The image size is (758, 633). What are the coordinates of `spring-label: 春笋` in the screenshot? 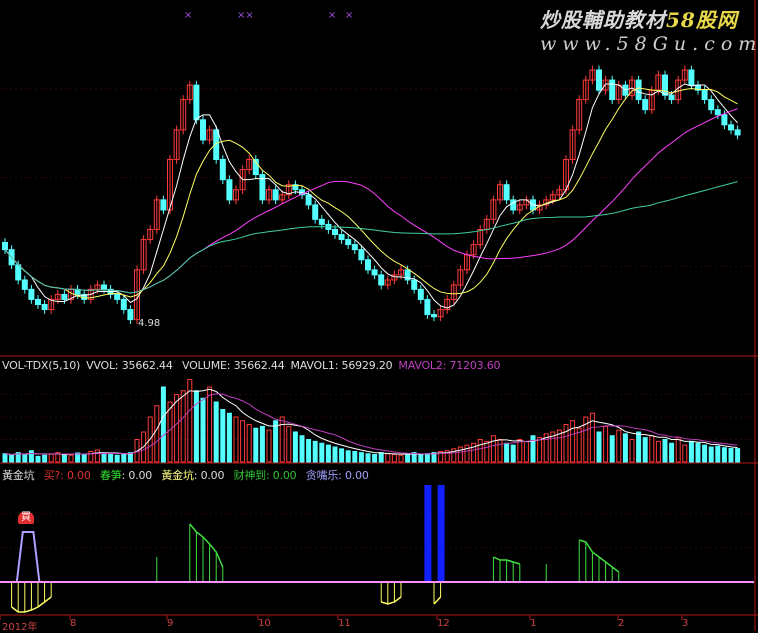 It's located at (110, 475).